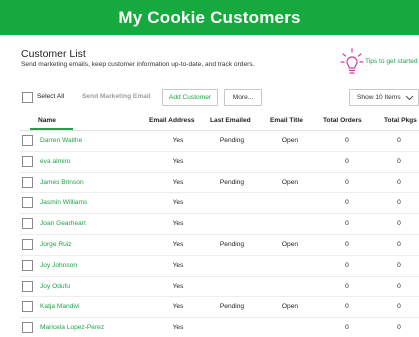 The width and height of the screenshot is (419, 337). I want to click on table-row: Jorge Ruiz Yes Pending Open 0 0, so click(219, 245).